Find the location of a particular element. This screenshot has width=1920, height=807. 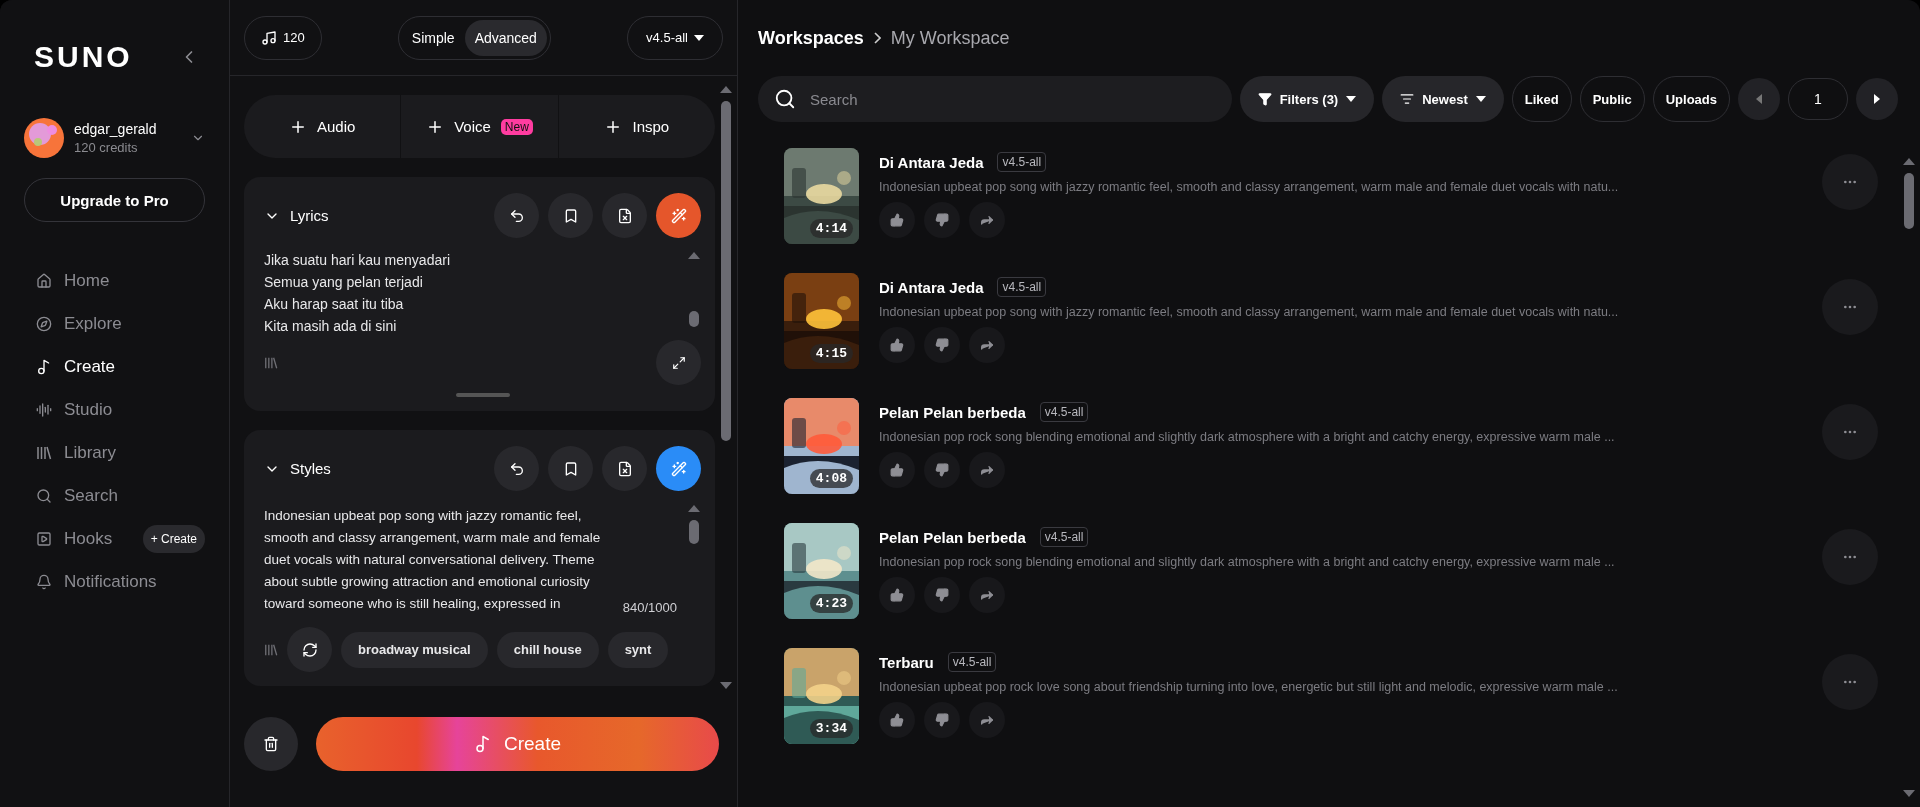

resize-handle is located at coordinates (482, 395).